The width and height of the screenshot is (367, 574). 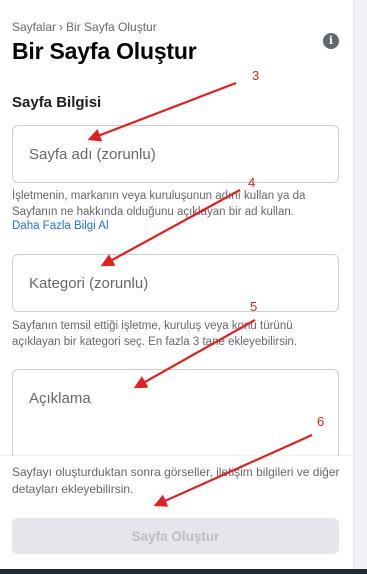 What do you see at coordinates (256, 75) in the screenshot?
I see `annotation-label-3: 3` at bounding box center [256, 75].